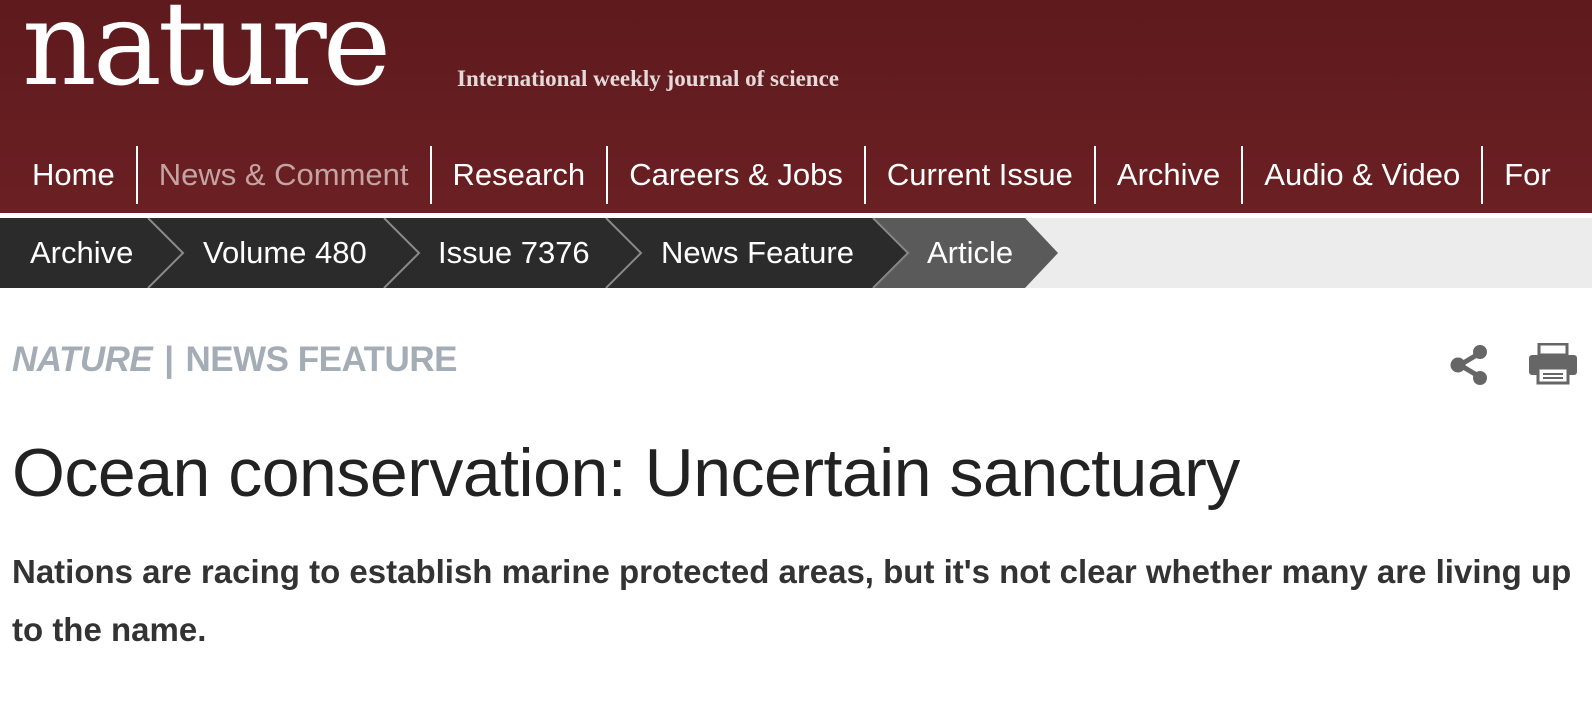 This screenshot has width=1592, height=702. I want to click on nav-item-current-issue: Current Issue, so click(978, 175).